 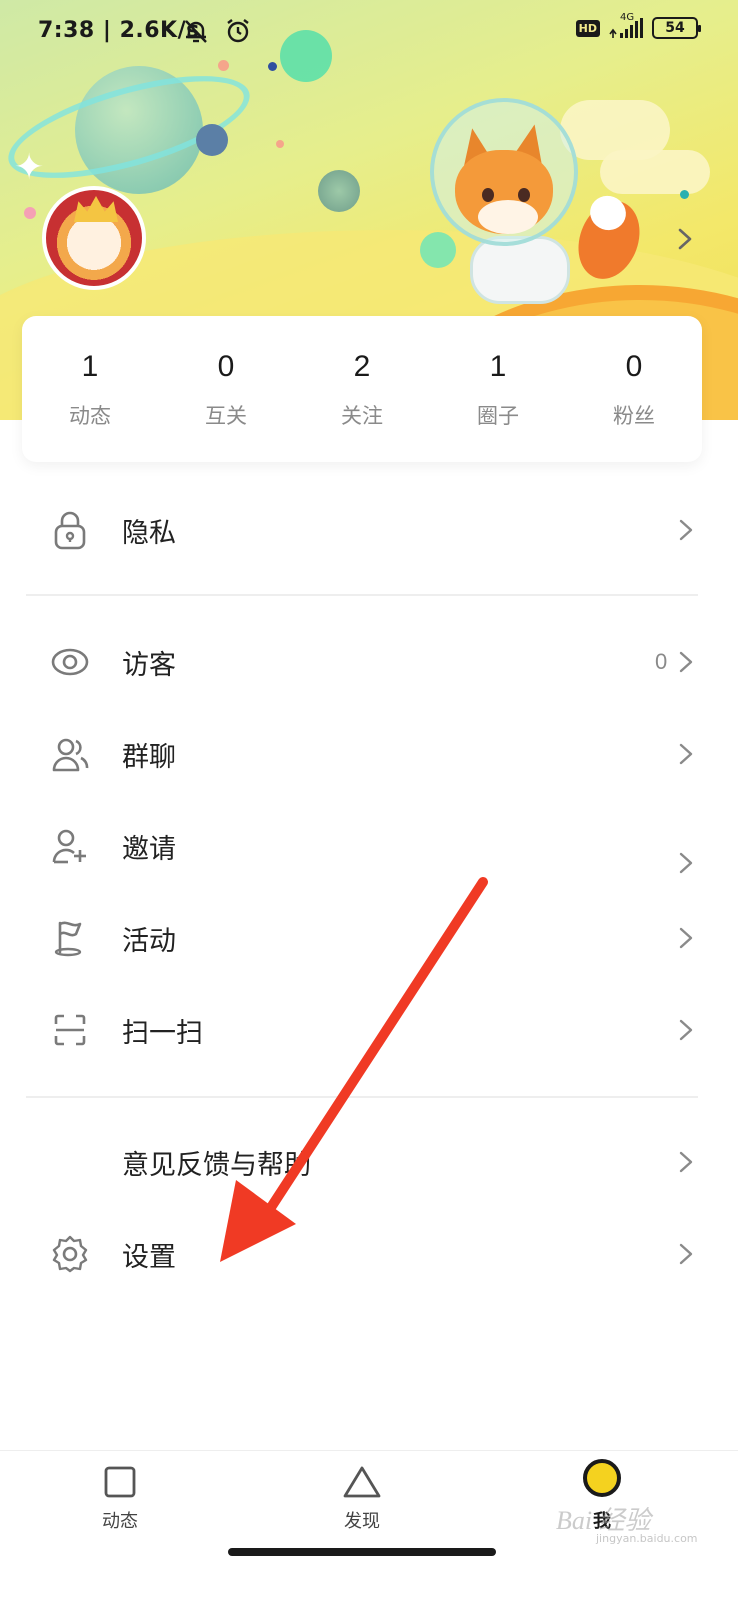 I want to click on triangle-icon, so click(x=362, y=1482).